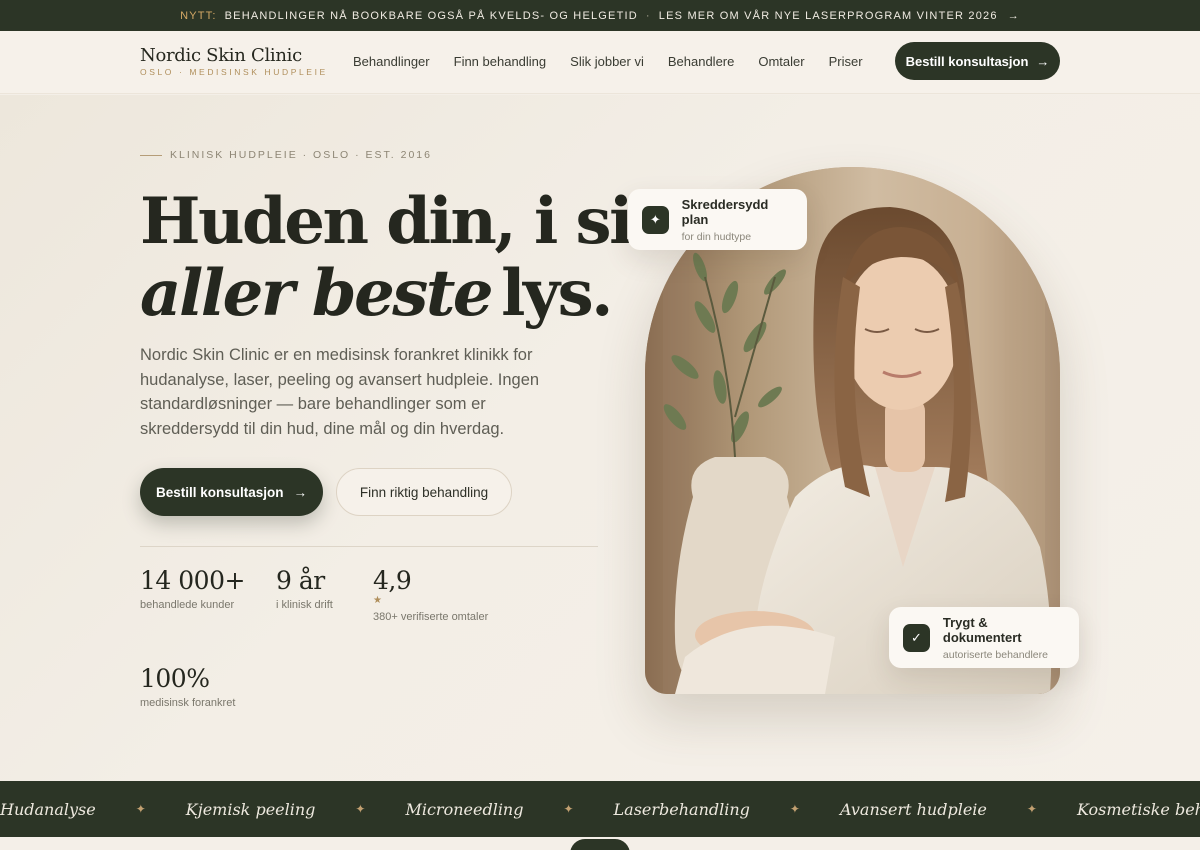 The image size is (1200, 850). Describe the element at coordinates (300, 580) in the screenshot. I see `stat-value: 9 år` at that location.